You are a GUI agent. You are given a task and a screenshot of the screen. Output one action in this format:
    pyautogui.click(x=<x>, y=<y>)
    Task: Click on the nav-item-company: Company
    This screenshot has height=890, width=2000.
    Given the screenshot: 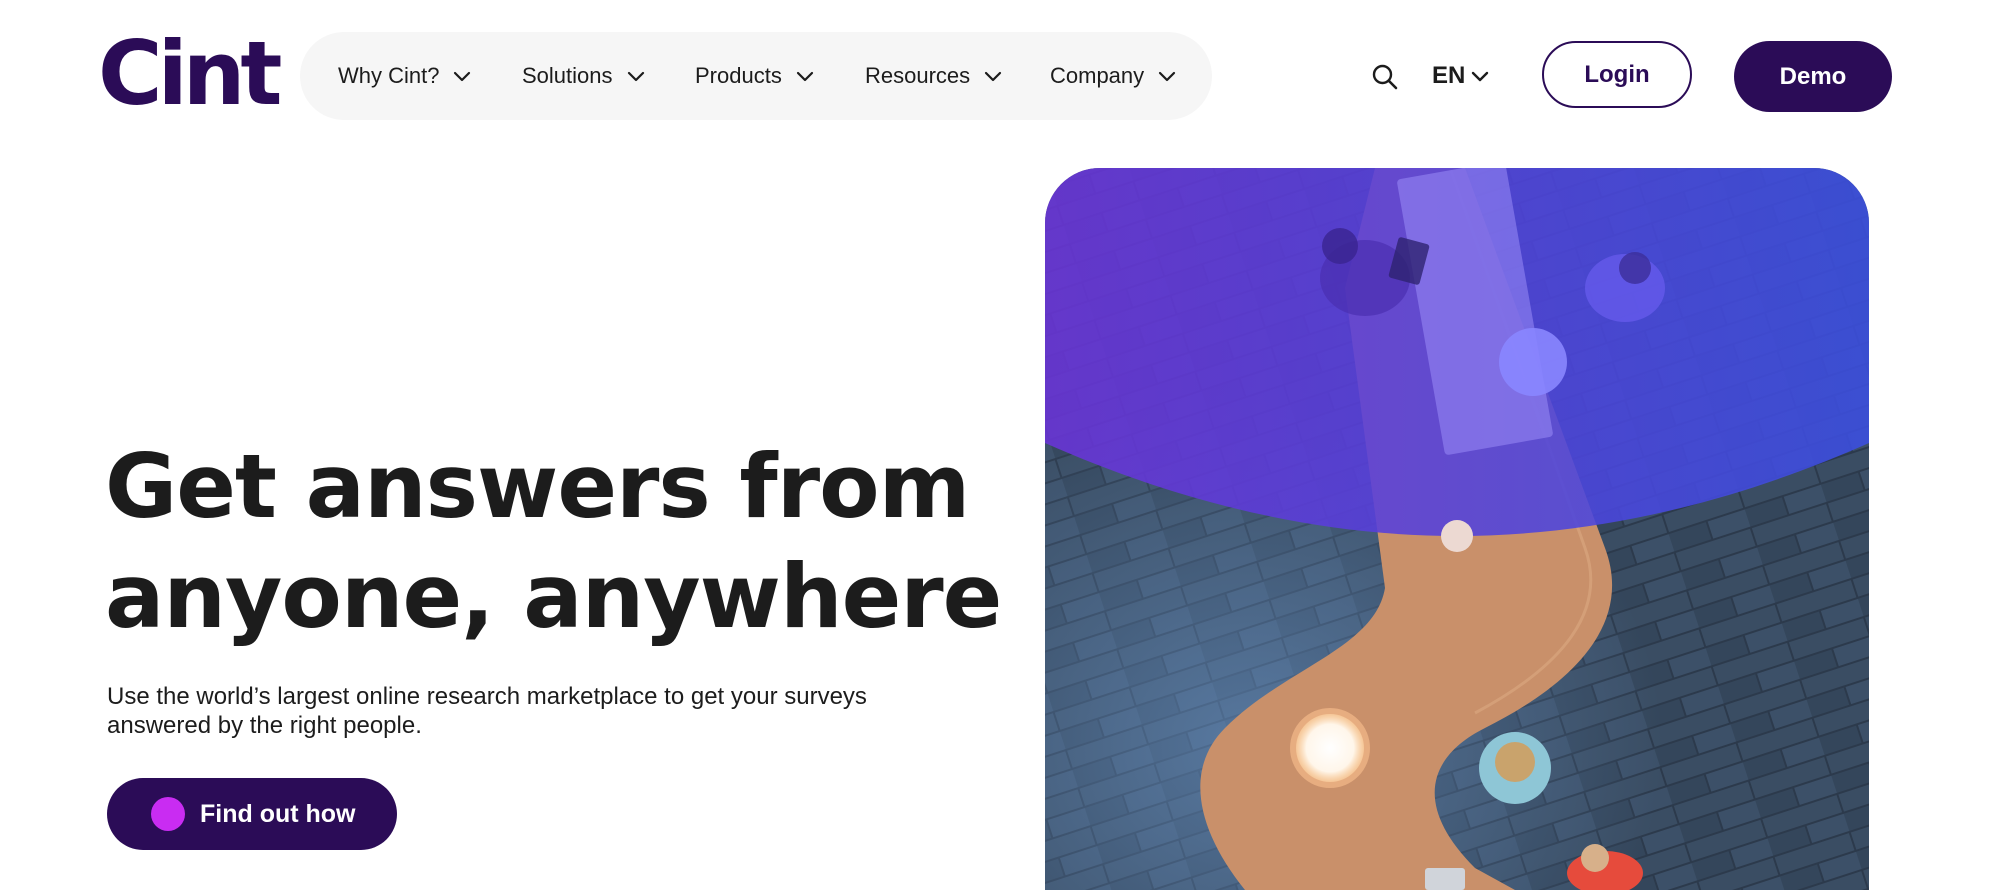 What is the action you would take?
    pyautogui.click(x=1113, y=76)
    